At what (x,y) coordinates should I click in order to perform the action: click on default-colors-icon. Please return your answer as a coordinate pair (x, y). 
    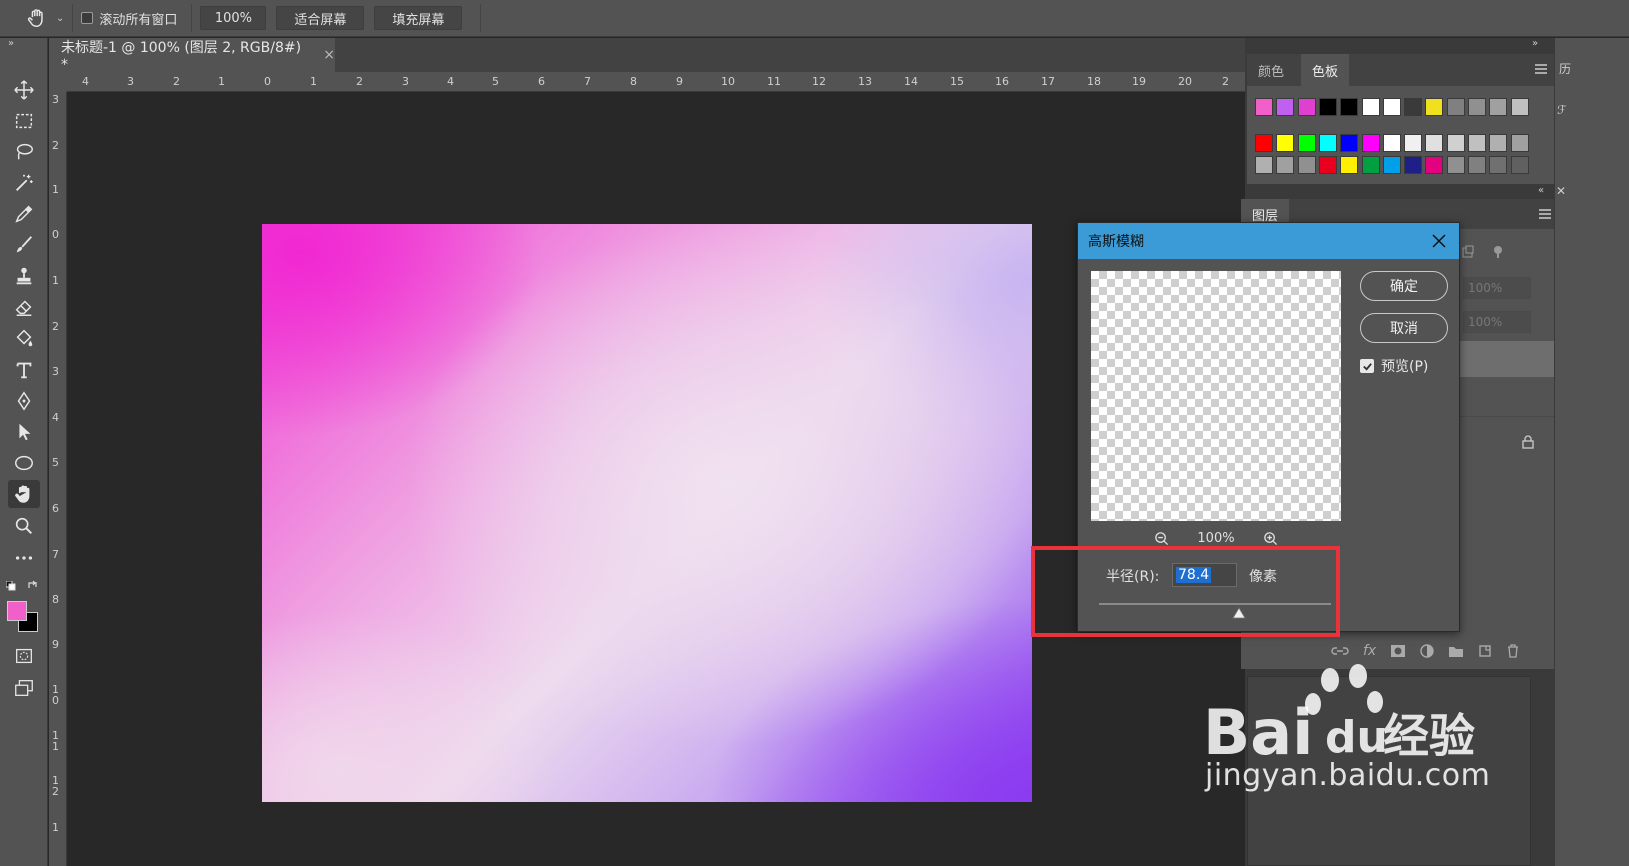
    Looking at the image, I should click on (10, 585).